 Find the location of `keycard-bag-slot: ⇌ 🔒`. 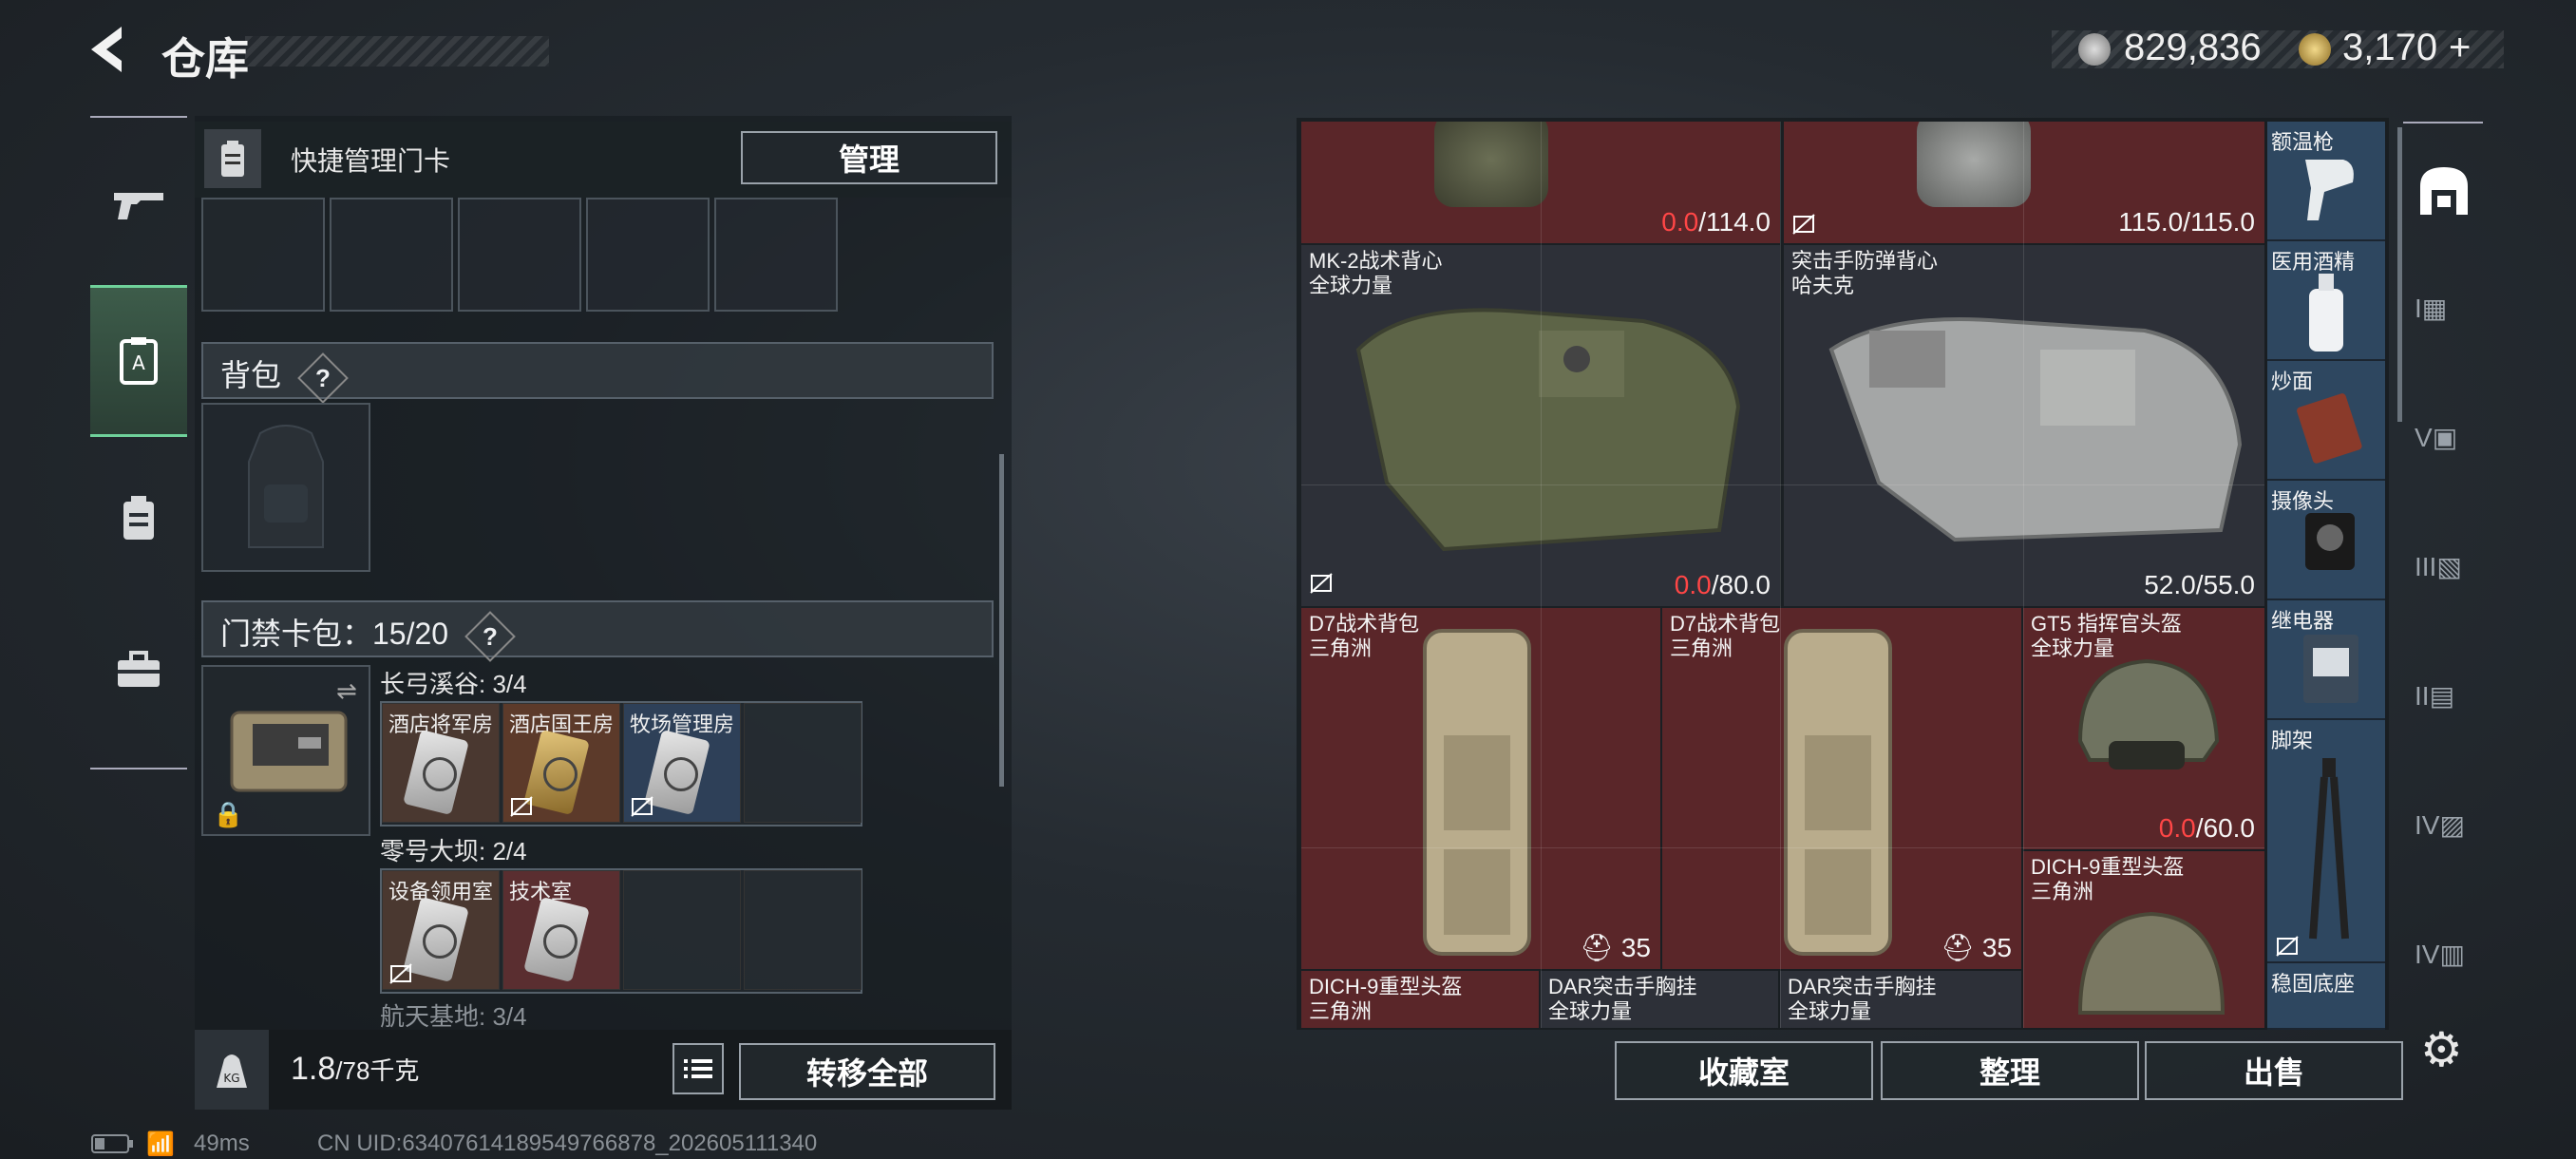

keycard-bag-slot: ⇌ 🔒 is located at coordinates (285, 750).